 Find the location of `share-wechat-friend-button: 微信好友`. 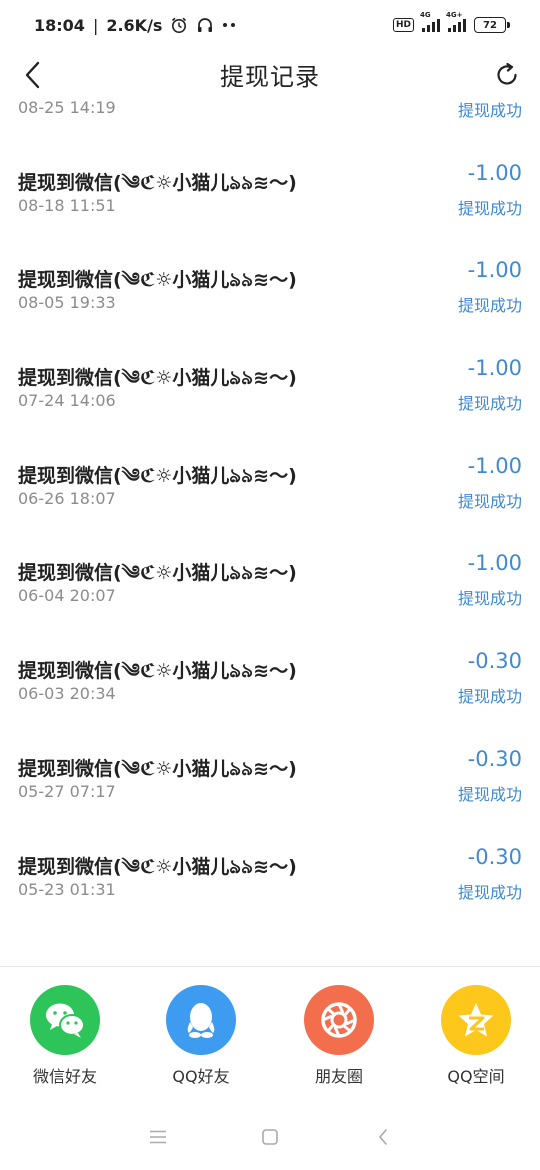

share-wechat-friend-button: 微信好友 is located at coordinates (65, 1036).